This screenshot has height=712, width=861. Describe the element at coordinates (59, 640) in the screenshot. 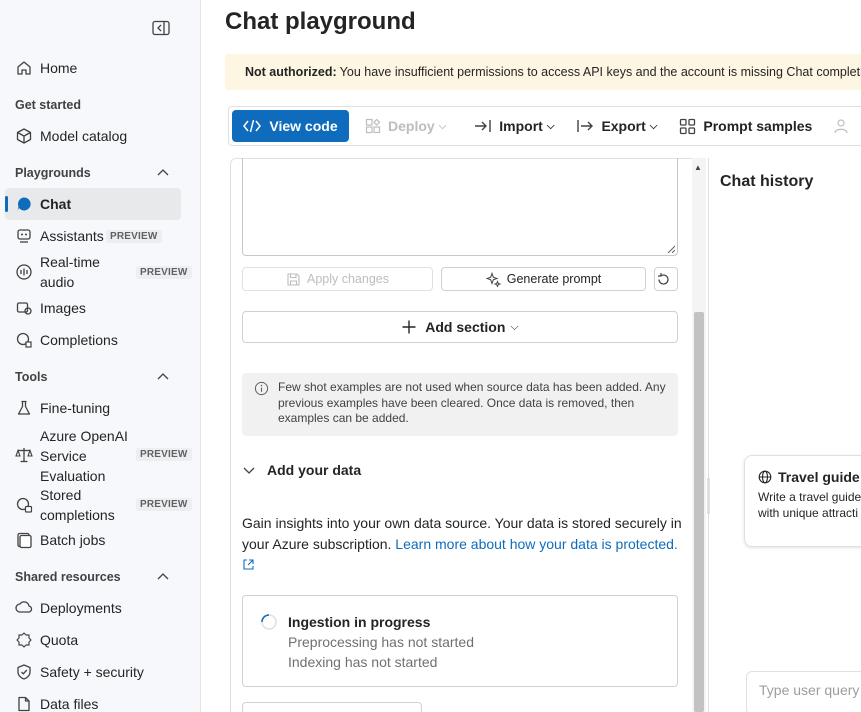

I see `sidebar-item-label: Quota` at that location.